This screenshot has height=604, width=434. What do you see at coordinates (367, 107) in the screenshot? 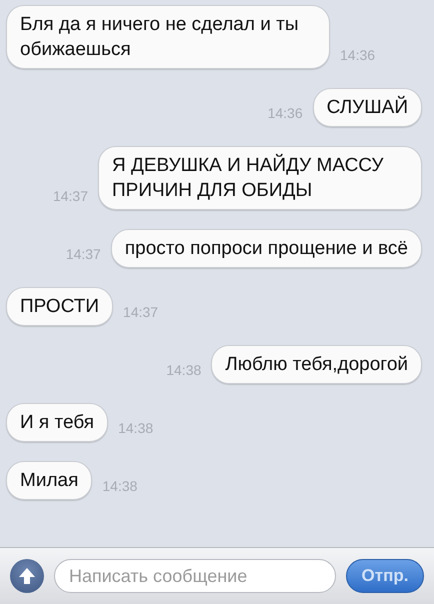
I see `message-bubble: СЛУШАЙ` at bounding box center [367, 107].